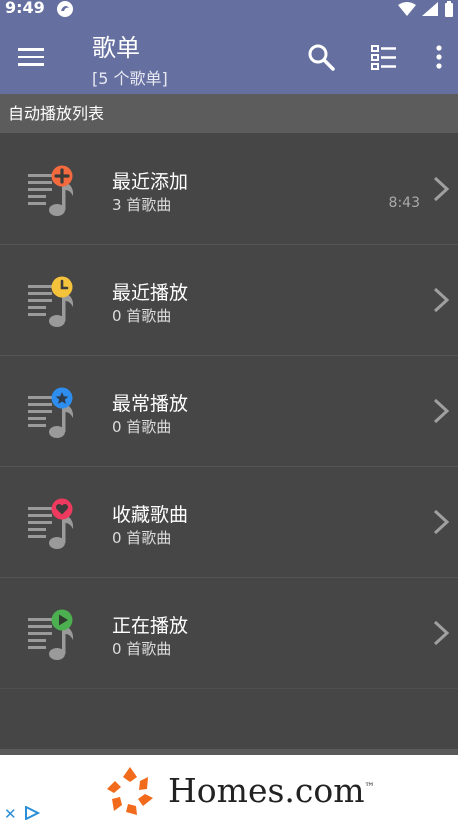 The height and width of the screenshot is (820, 458). I want to click on playlist-row: 最近添加 3 首歌曲 8:43, so click(229, 189).